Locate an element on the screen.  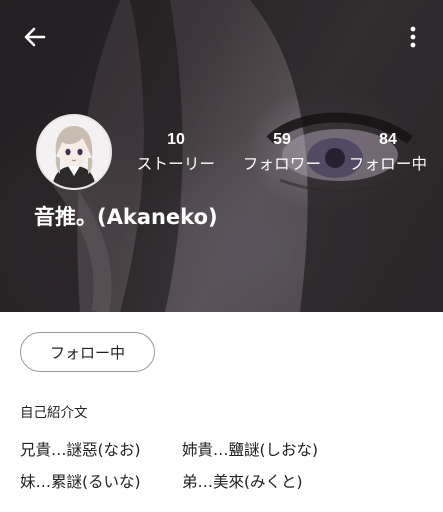
profile-name: 音推。(Akaneko) is located at coordinates (126, 217).